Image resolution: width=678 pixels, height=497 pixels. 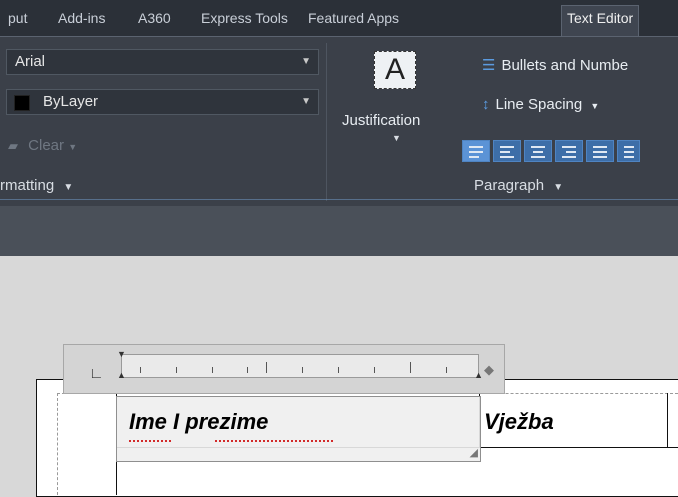 I want to click on panel-divider, so click(x=326, y=122).